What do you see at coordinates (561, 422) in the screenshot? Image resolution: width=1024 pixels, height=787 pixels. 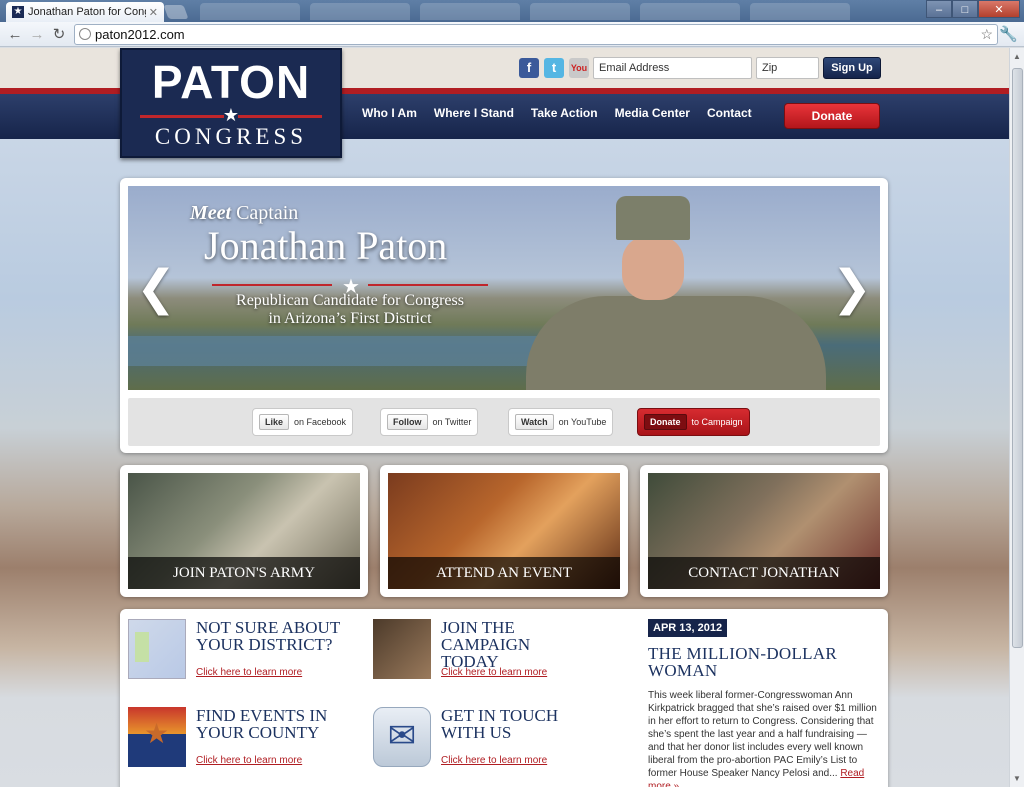 I see `youtube-watch-button: Watch on YouTube` at bounding box center [561, 422].